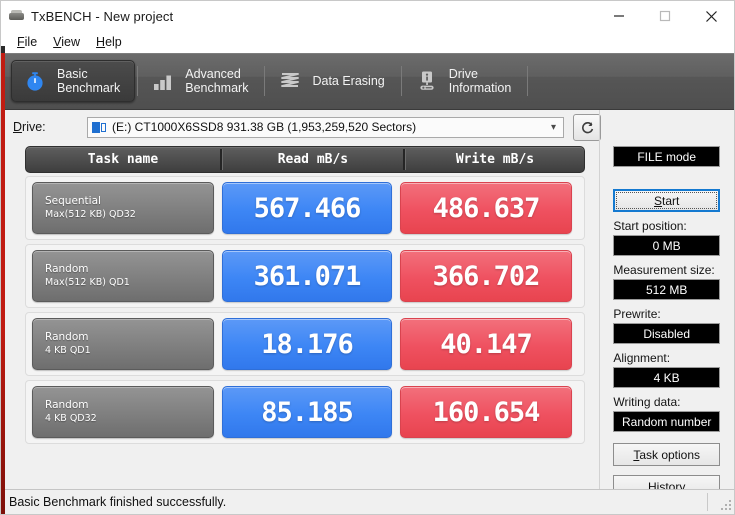 The image size is (735, 515). I want to click on menu-item-help: Help, so click(109, 42).